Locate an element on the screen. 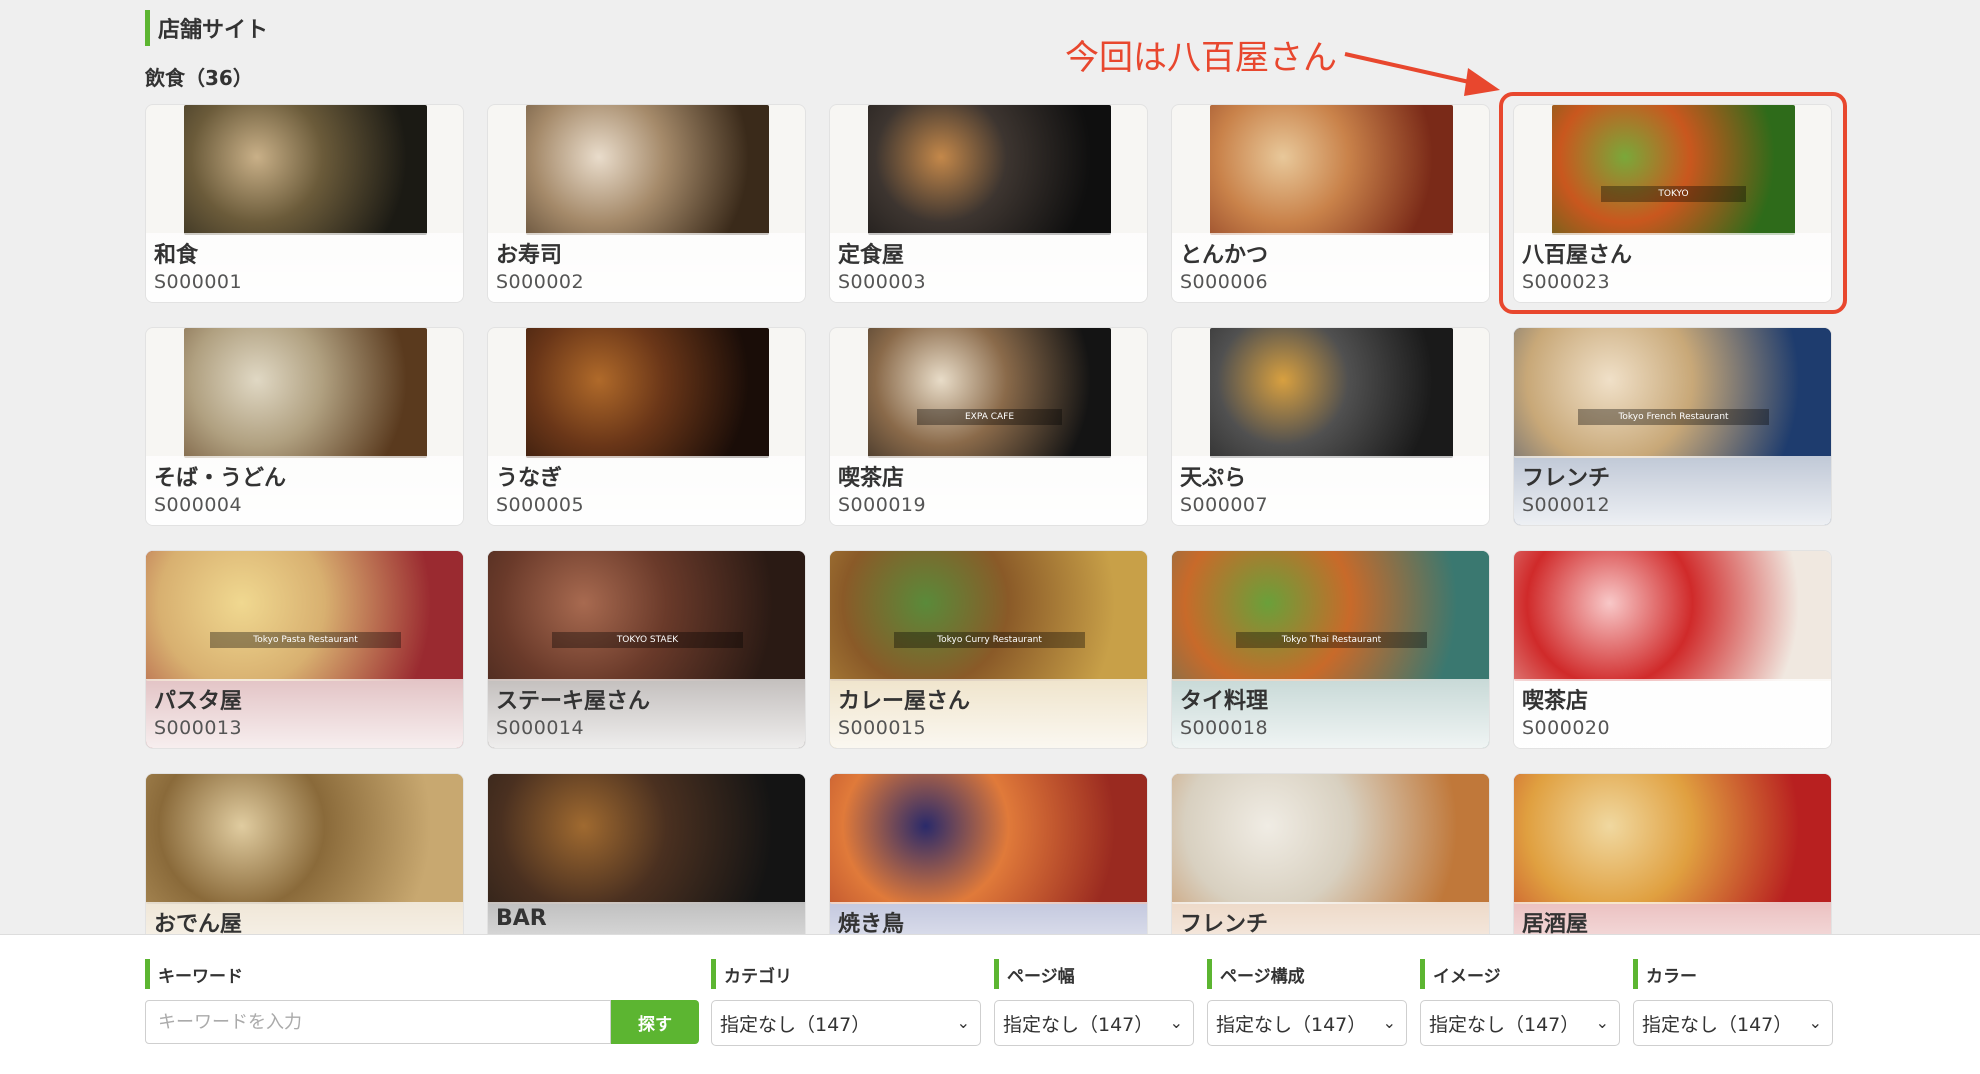 This screenshot has width=1980, height=1074. template-card: そば・うどん S000004 is located at coordinates (304, 426).